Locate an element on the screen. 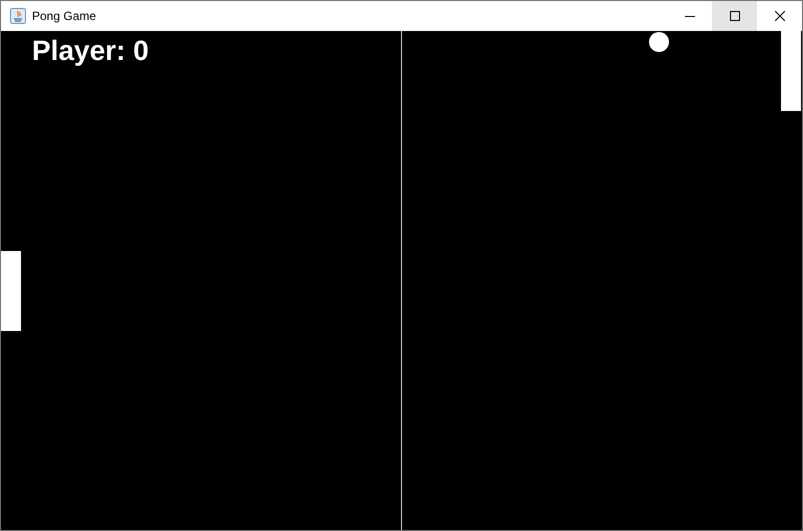  maximize-icon is located at coordinates (735, 16).